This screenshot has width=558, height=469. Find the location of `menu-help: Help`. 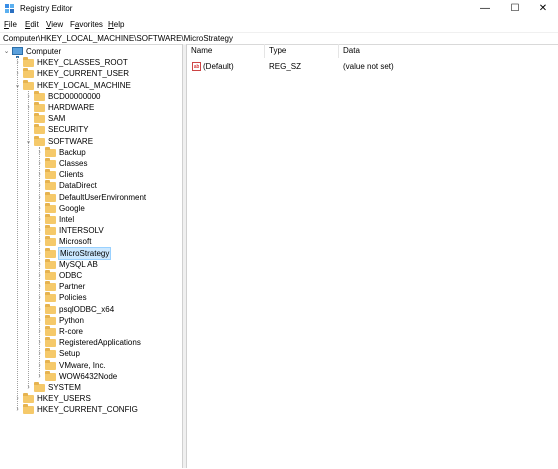

menu-help: Help is located at coordinates (116, 24).